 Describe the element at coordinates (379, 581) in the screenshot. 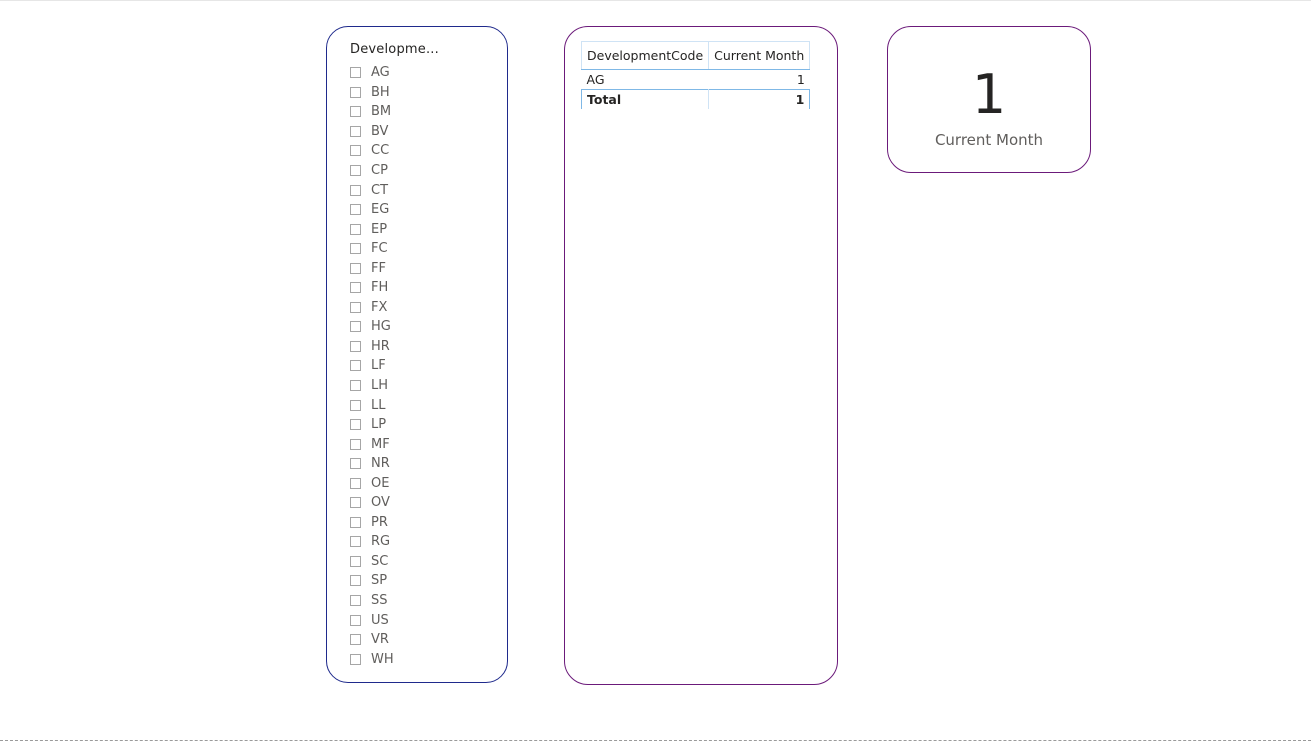

I see `slicer-item-label: SP` at that location.